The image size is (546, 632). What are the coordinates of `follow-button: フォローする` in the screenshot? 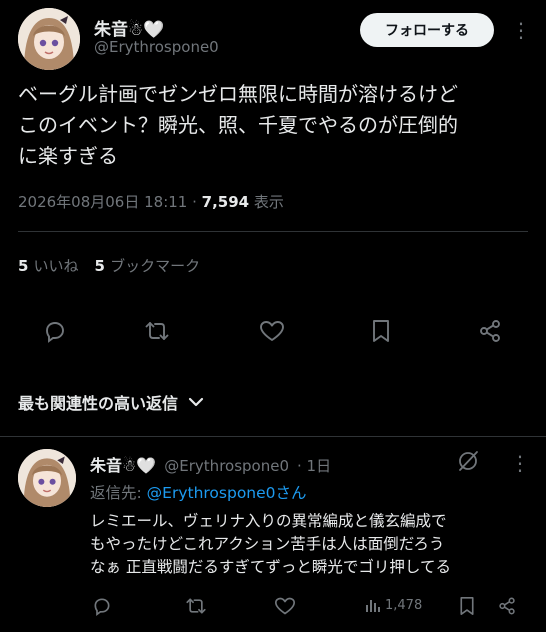 It's located at (427, 30).